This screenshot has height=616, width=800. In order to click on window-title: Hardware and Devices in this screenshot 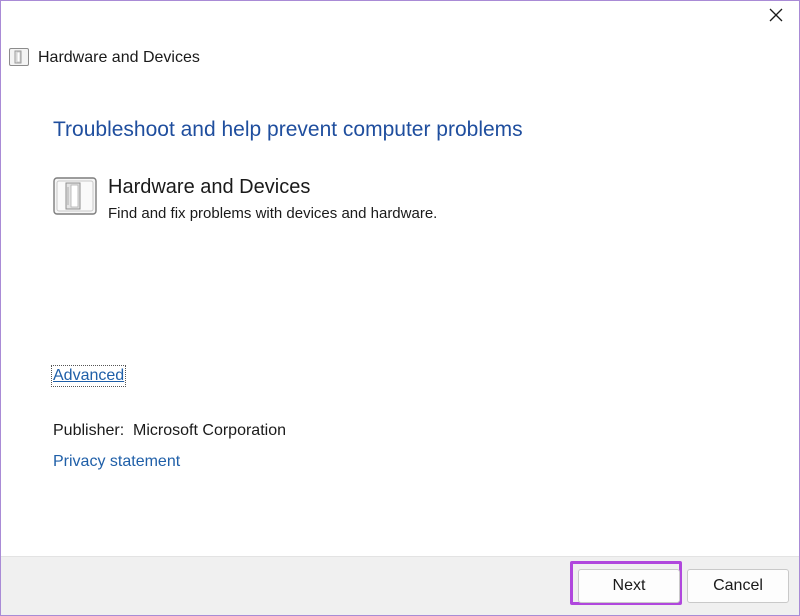, I will do `click(119, 57)`.